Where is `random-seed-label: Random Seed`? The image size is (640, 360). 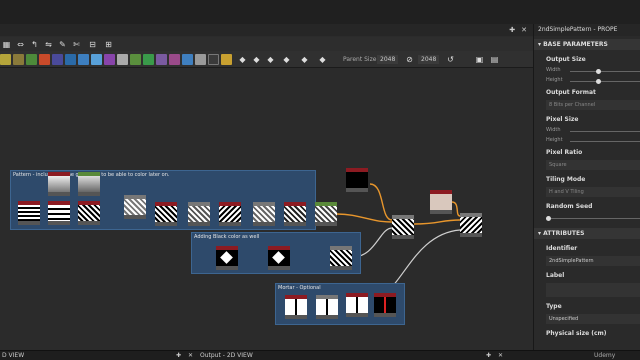
random-seed-label: Random Seed is located at coordinates (569, 206).